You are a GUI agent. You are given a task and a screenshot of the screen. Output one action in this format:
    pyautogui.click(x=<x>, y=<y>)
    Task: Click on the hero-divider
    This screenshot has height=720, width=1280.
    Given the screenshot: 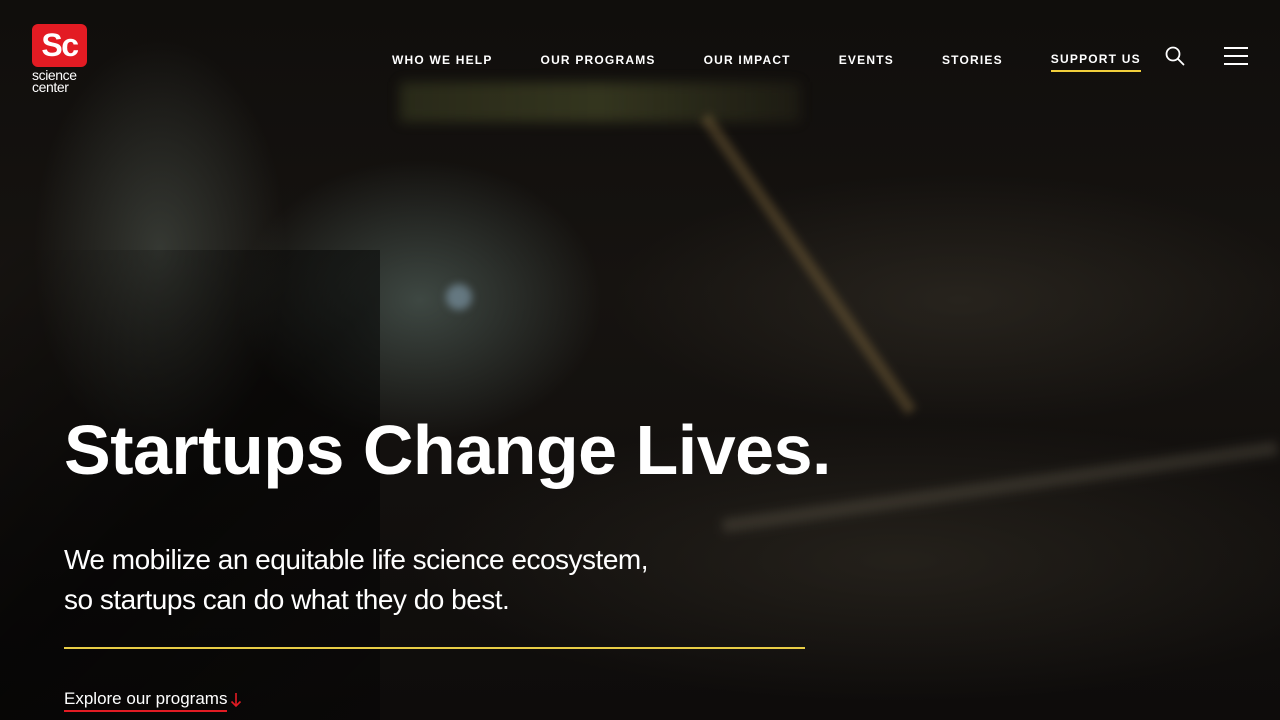 What is the action you would take?
    pyautogui.click(x=434, y=648)
    